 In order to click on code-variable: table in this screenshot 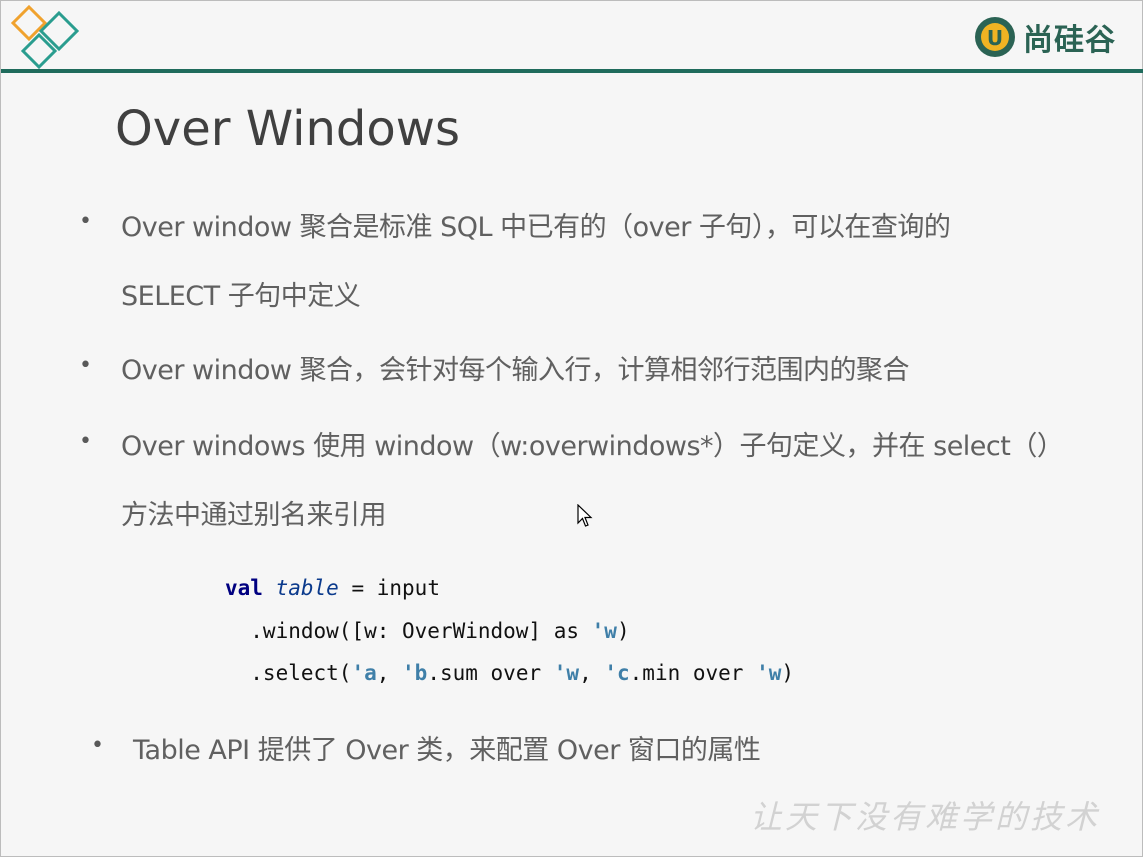, I will do `click(307, 588)`.